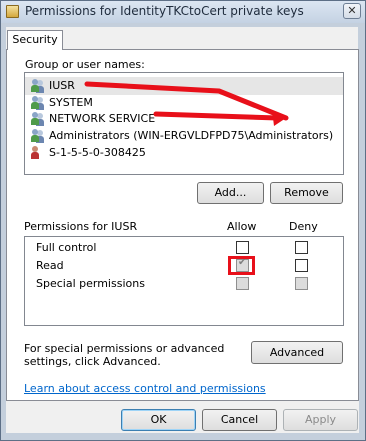 Image resolution: width=366 pixels, height=441 pixels. What do you see at coordinates (352, 11) in the screenshot?
I see `close-button: ✕` at bounding box center [352, 11].